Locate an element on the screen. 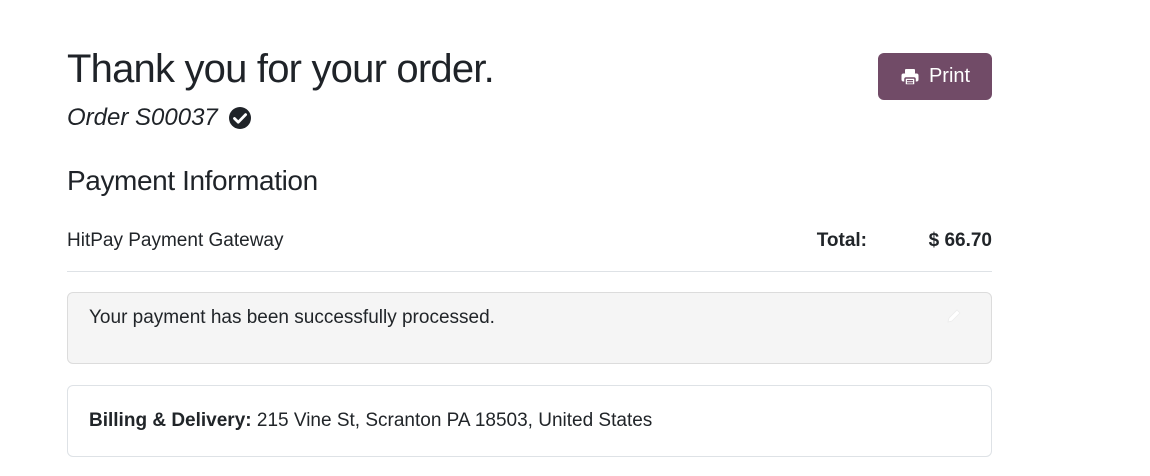  billing-delivery-label: Billing & Delivery: is located at coordinates (170, 420).